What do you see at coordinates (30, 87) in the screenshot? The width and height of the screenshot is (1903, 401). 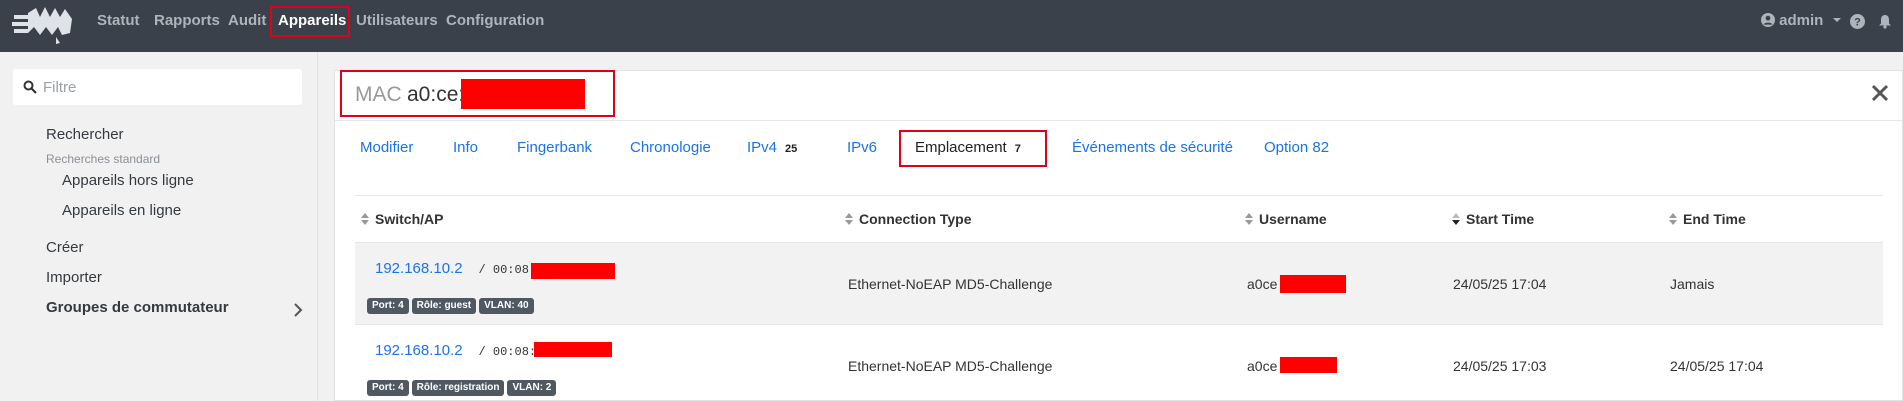 I see `search-icon` at bounding box center [30, 87].